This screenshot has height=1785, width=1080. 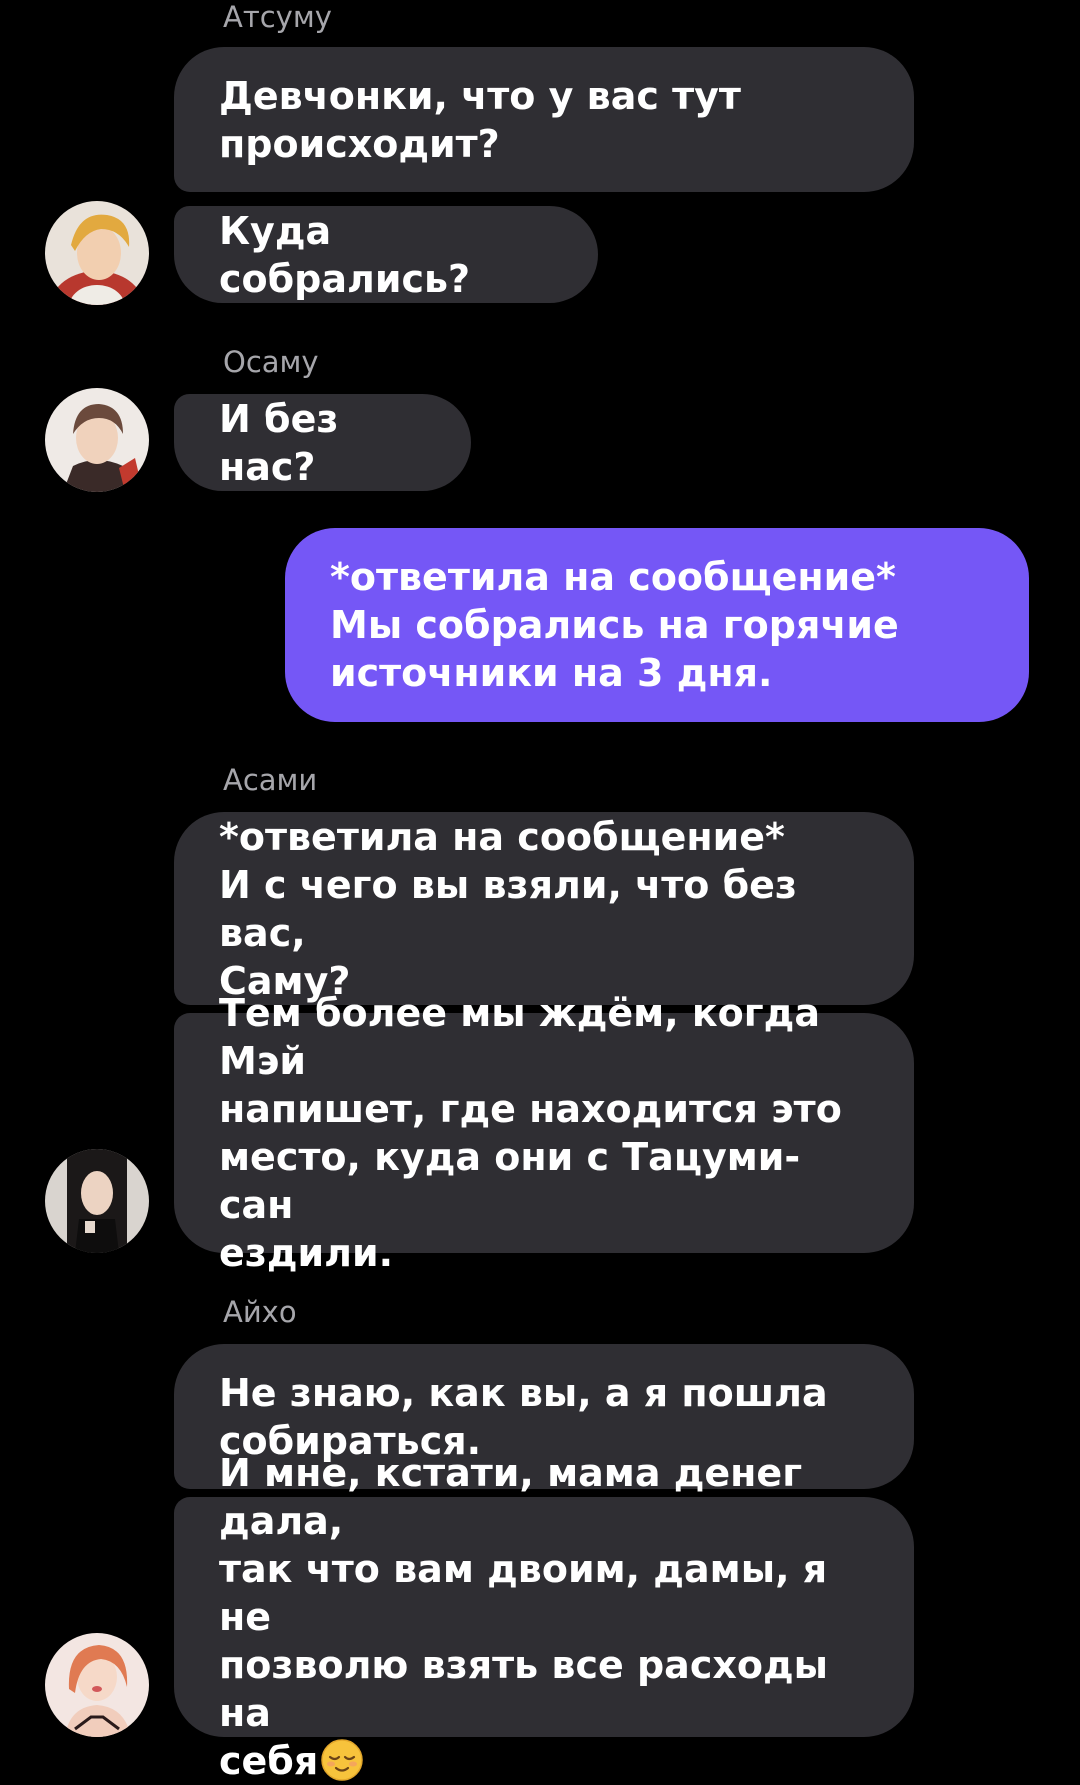 I want to click on sender-name-aiho: Айхо, so click(x=260, y=1312).